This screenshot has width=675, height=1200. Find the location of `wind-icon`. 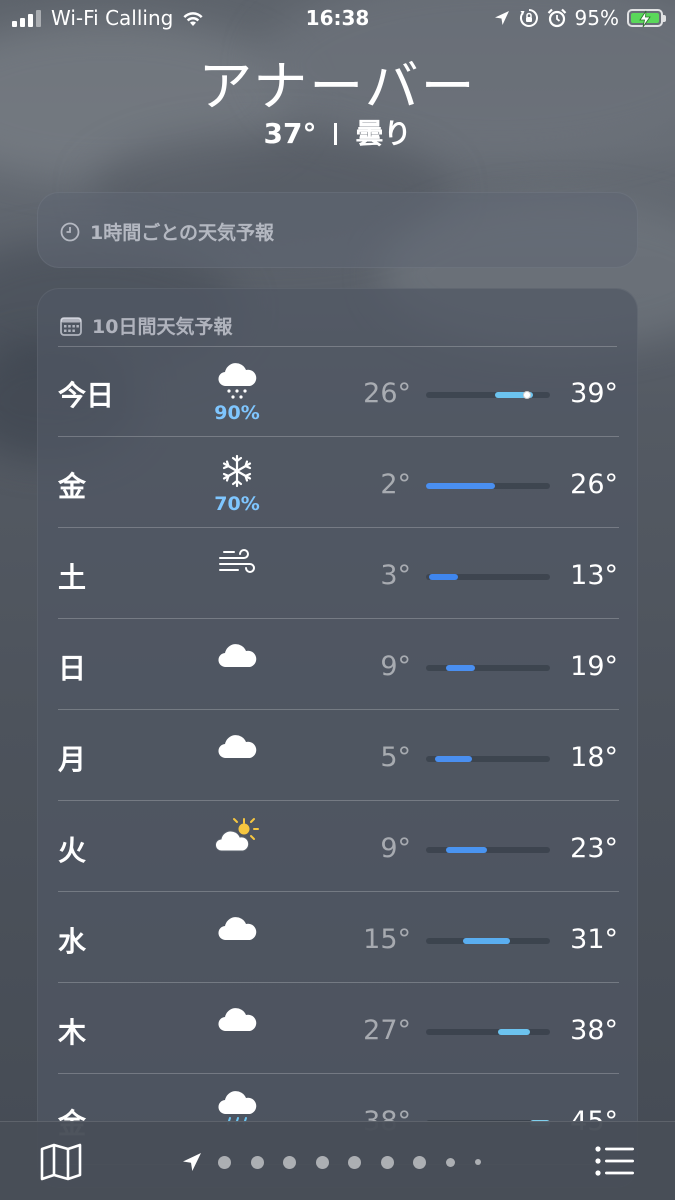

wind-icon is located at coordinates (237, 562).